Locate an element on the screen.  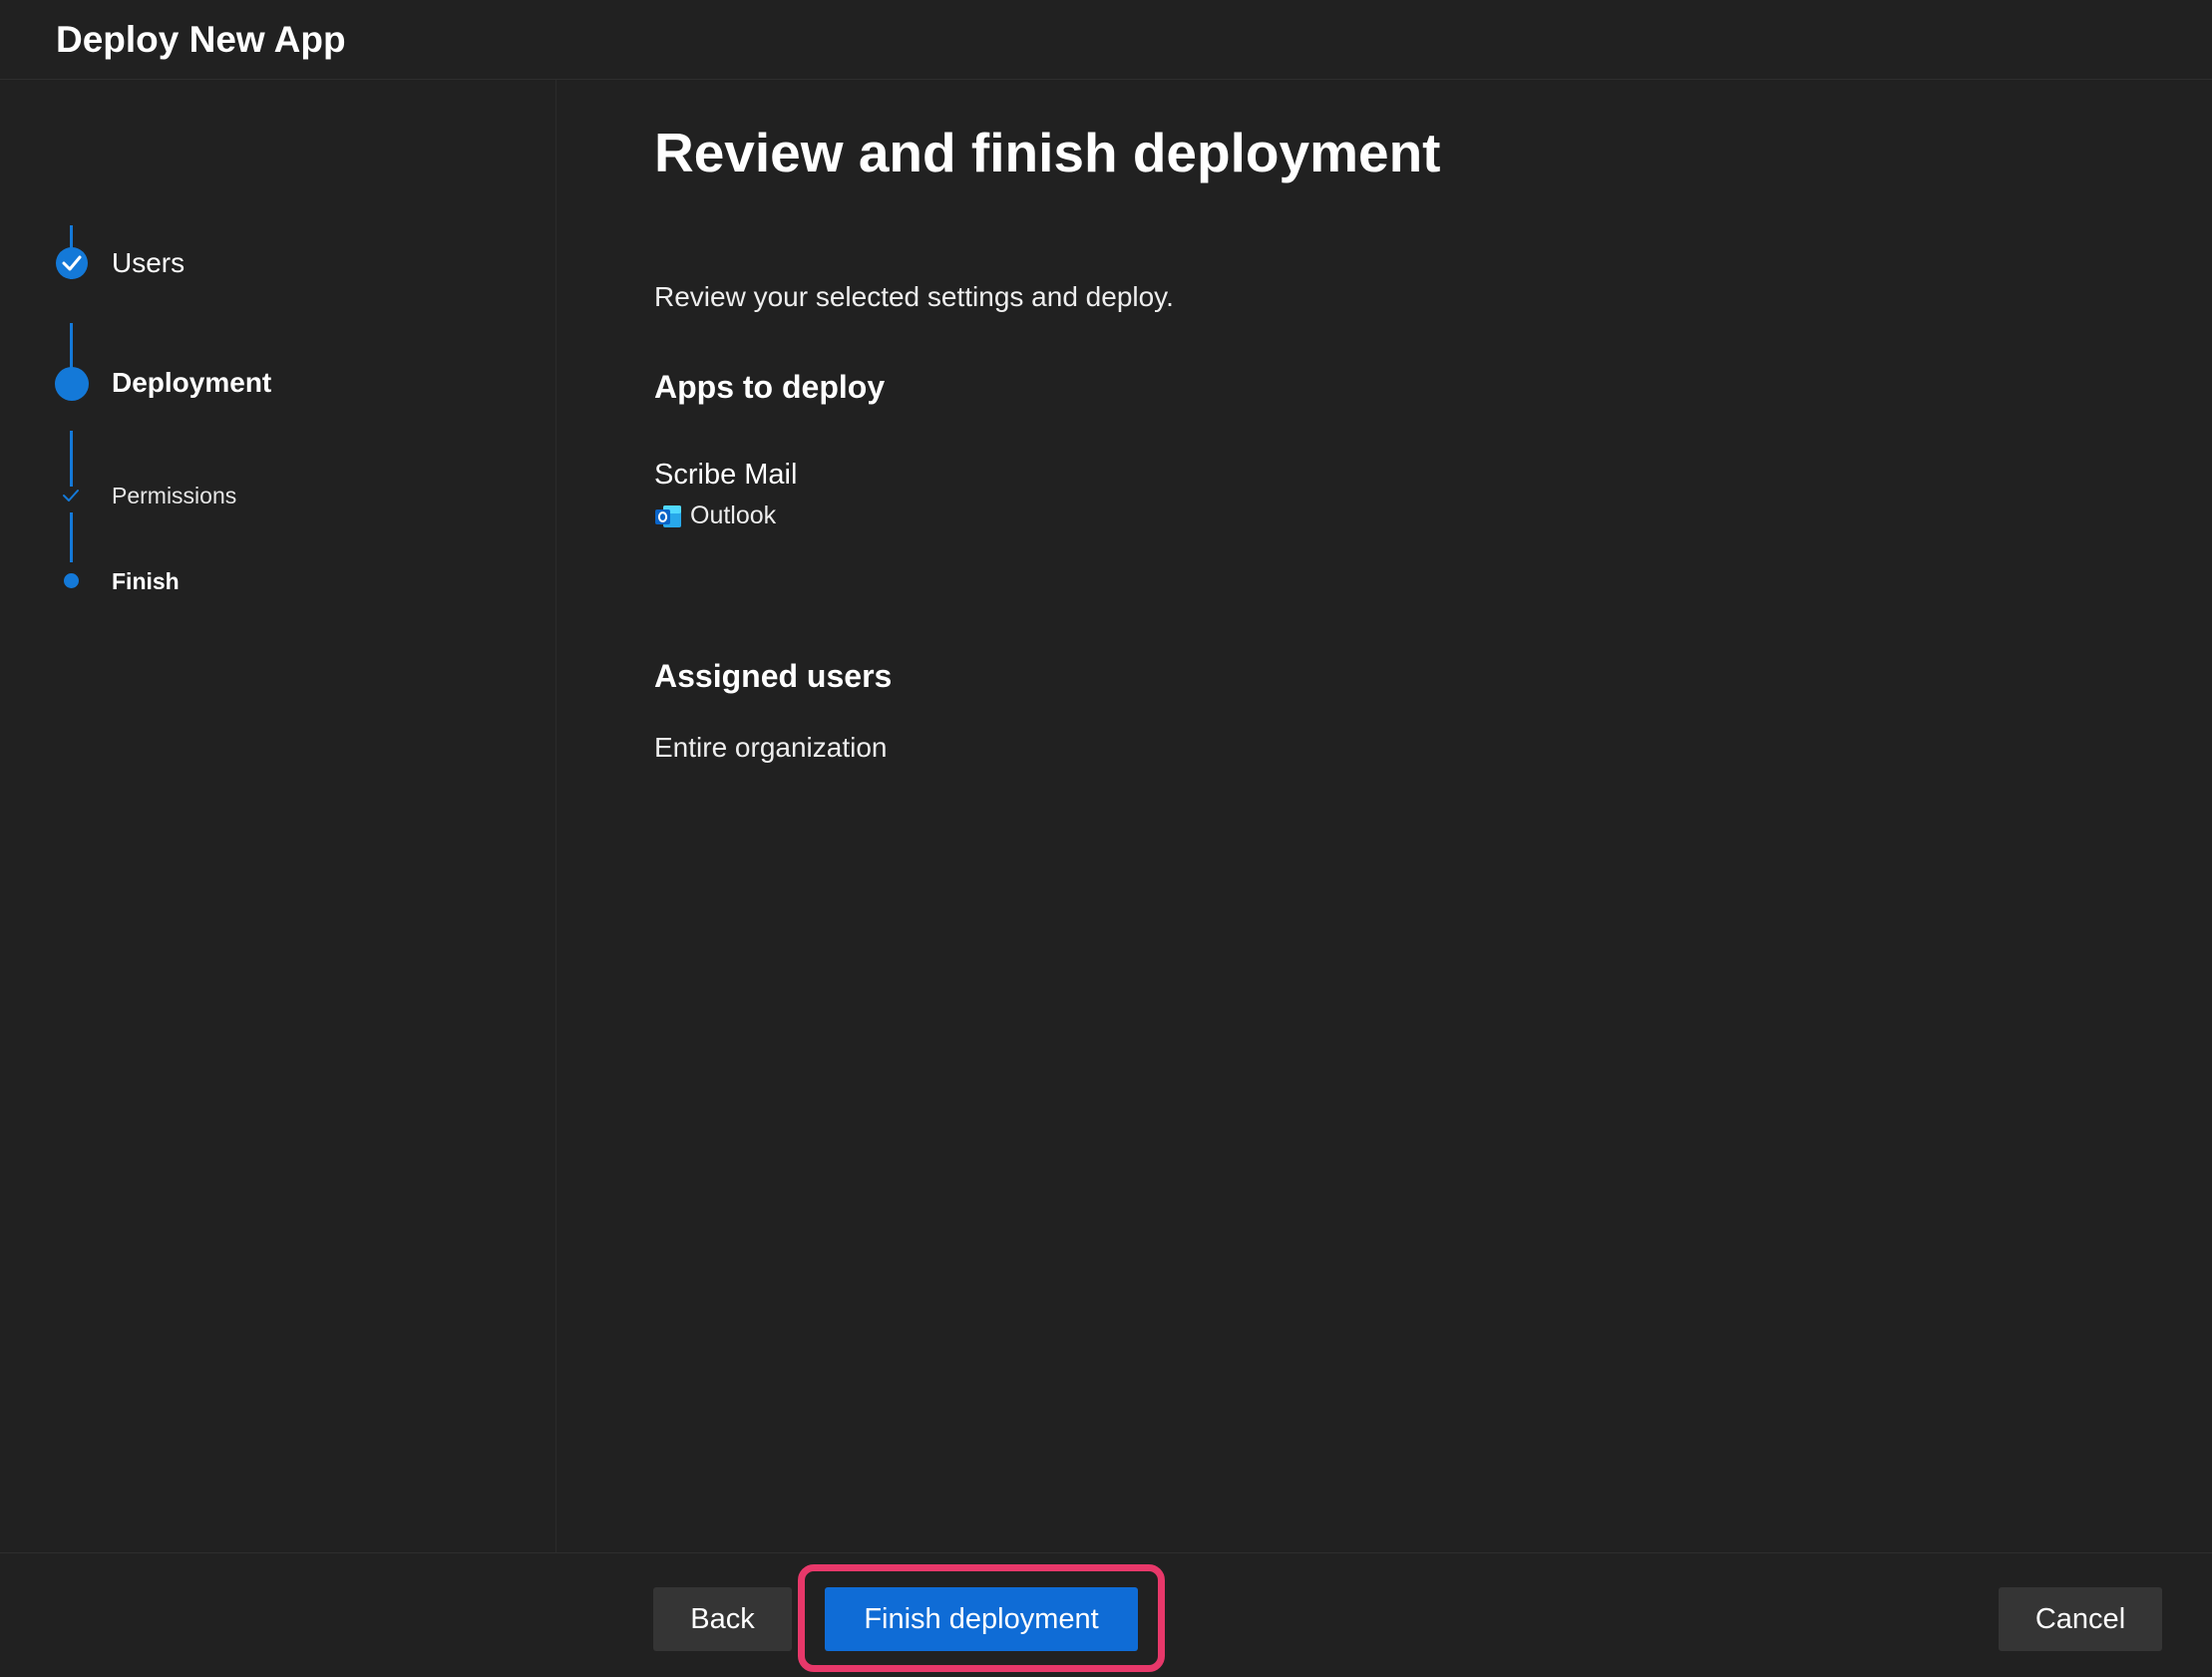
apps-to-deploy-heading: Apps to deploy is located at coordinates (770, 387).